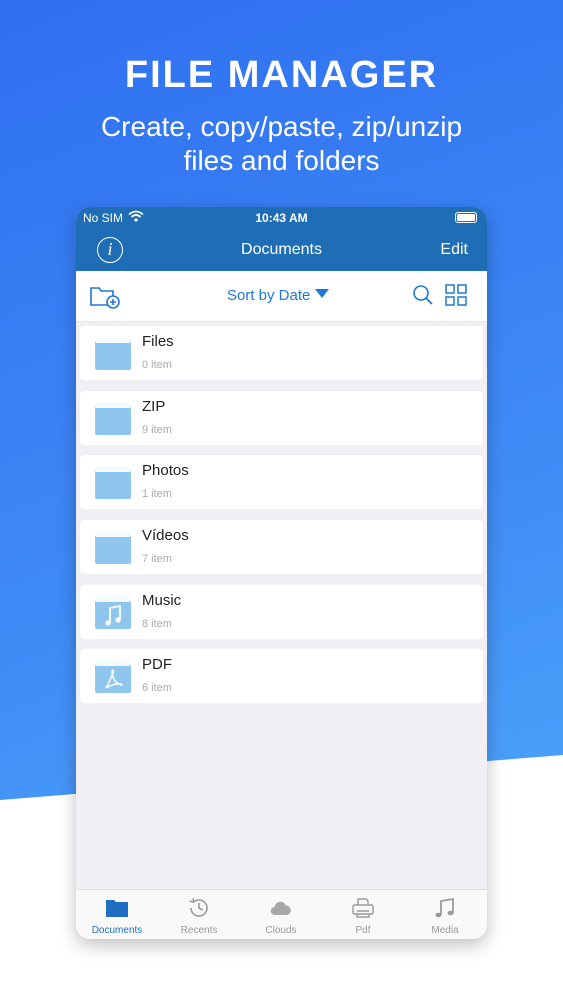  I want to click on status-bar: No SIM 10:43 AM, so click(281, 218).